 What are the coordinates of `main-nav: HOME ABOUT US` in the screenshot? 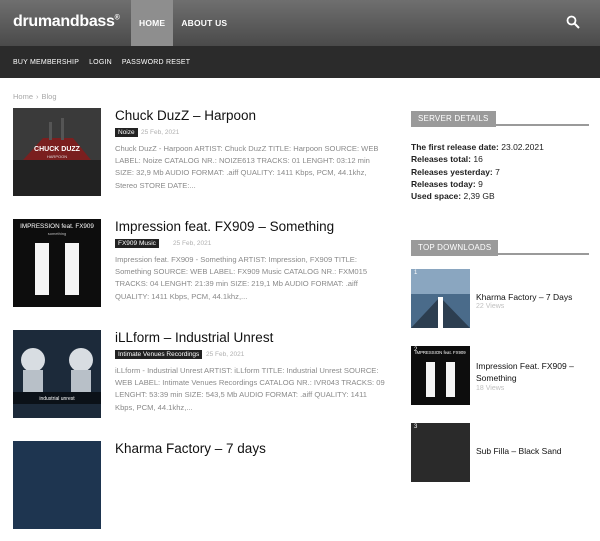 It's located at (183, 23).